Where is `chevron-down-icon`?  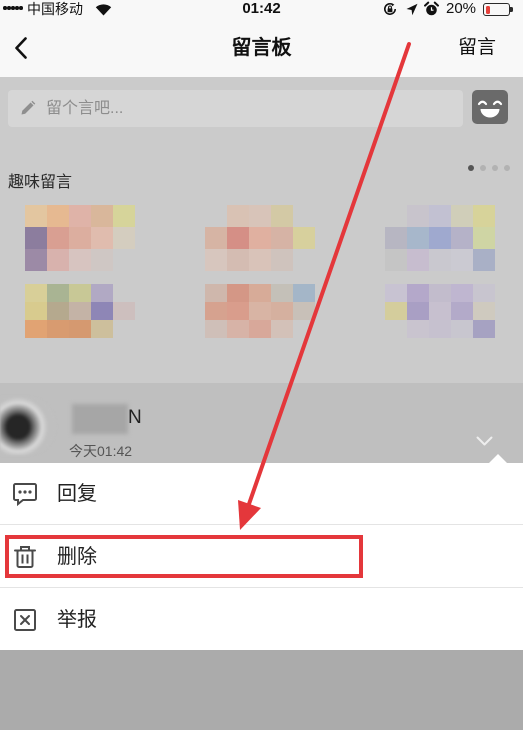
chevron-down-icon is located at coordinates (484, 441).